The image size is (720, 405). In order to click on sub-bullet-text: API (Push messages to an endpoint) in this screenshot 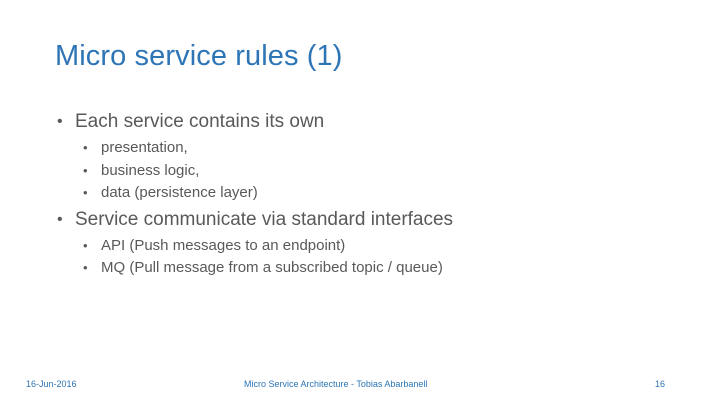, I will do `click(223, 245)`.